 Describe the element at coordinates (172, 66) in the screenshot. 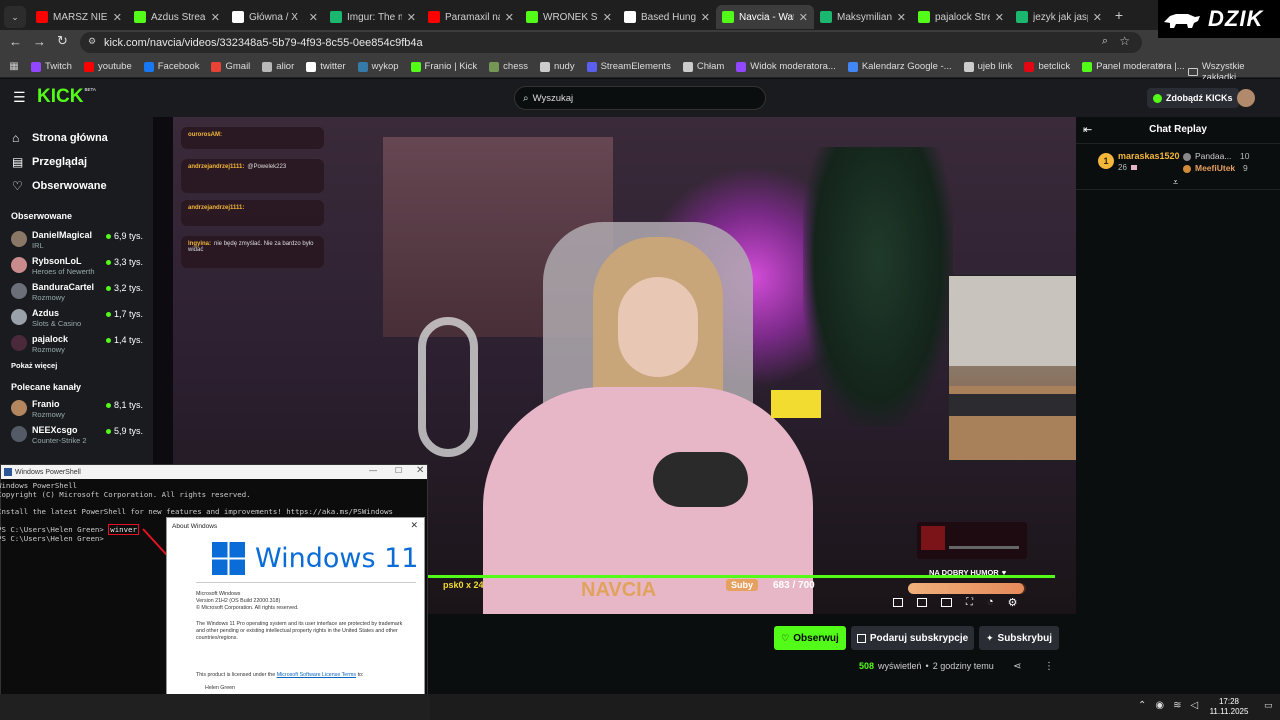

I see `bookmark-item: Facebook` at that location.